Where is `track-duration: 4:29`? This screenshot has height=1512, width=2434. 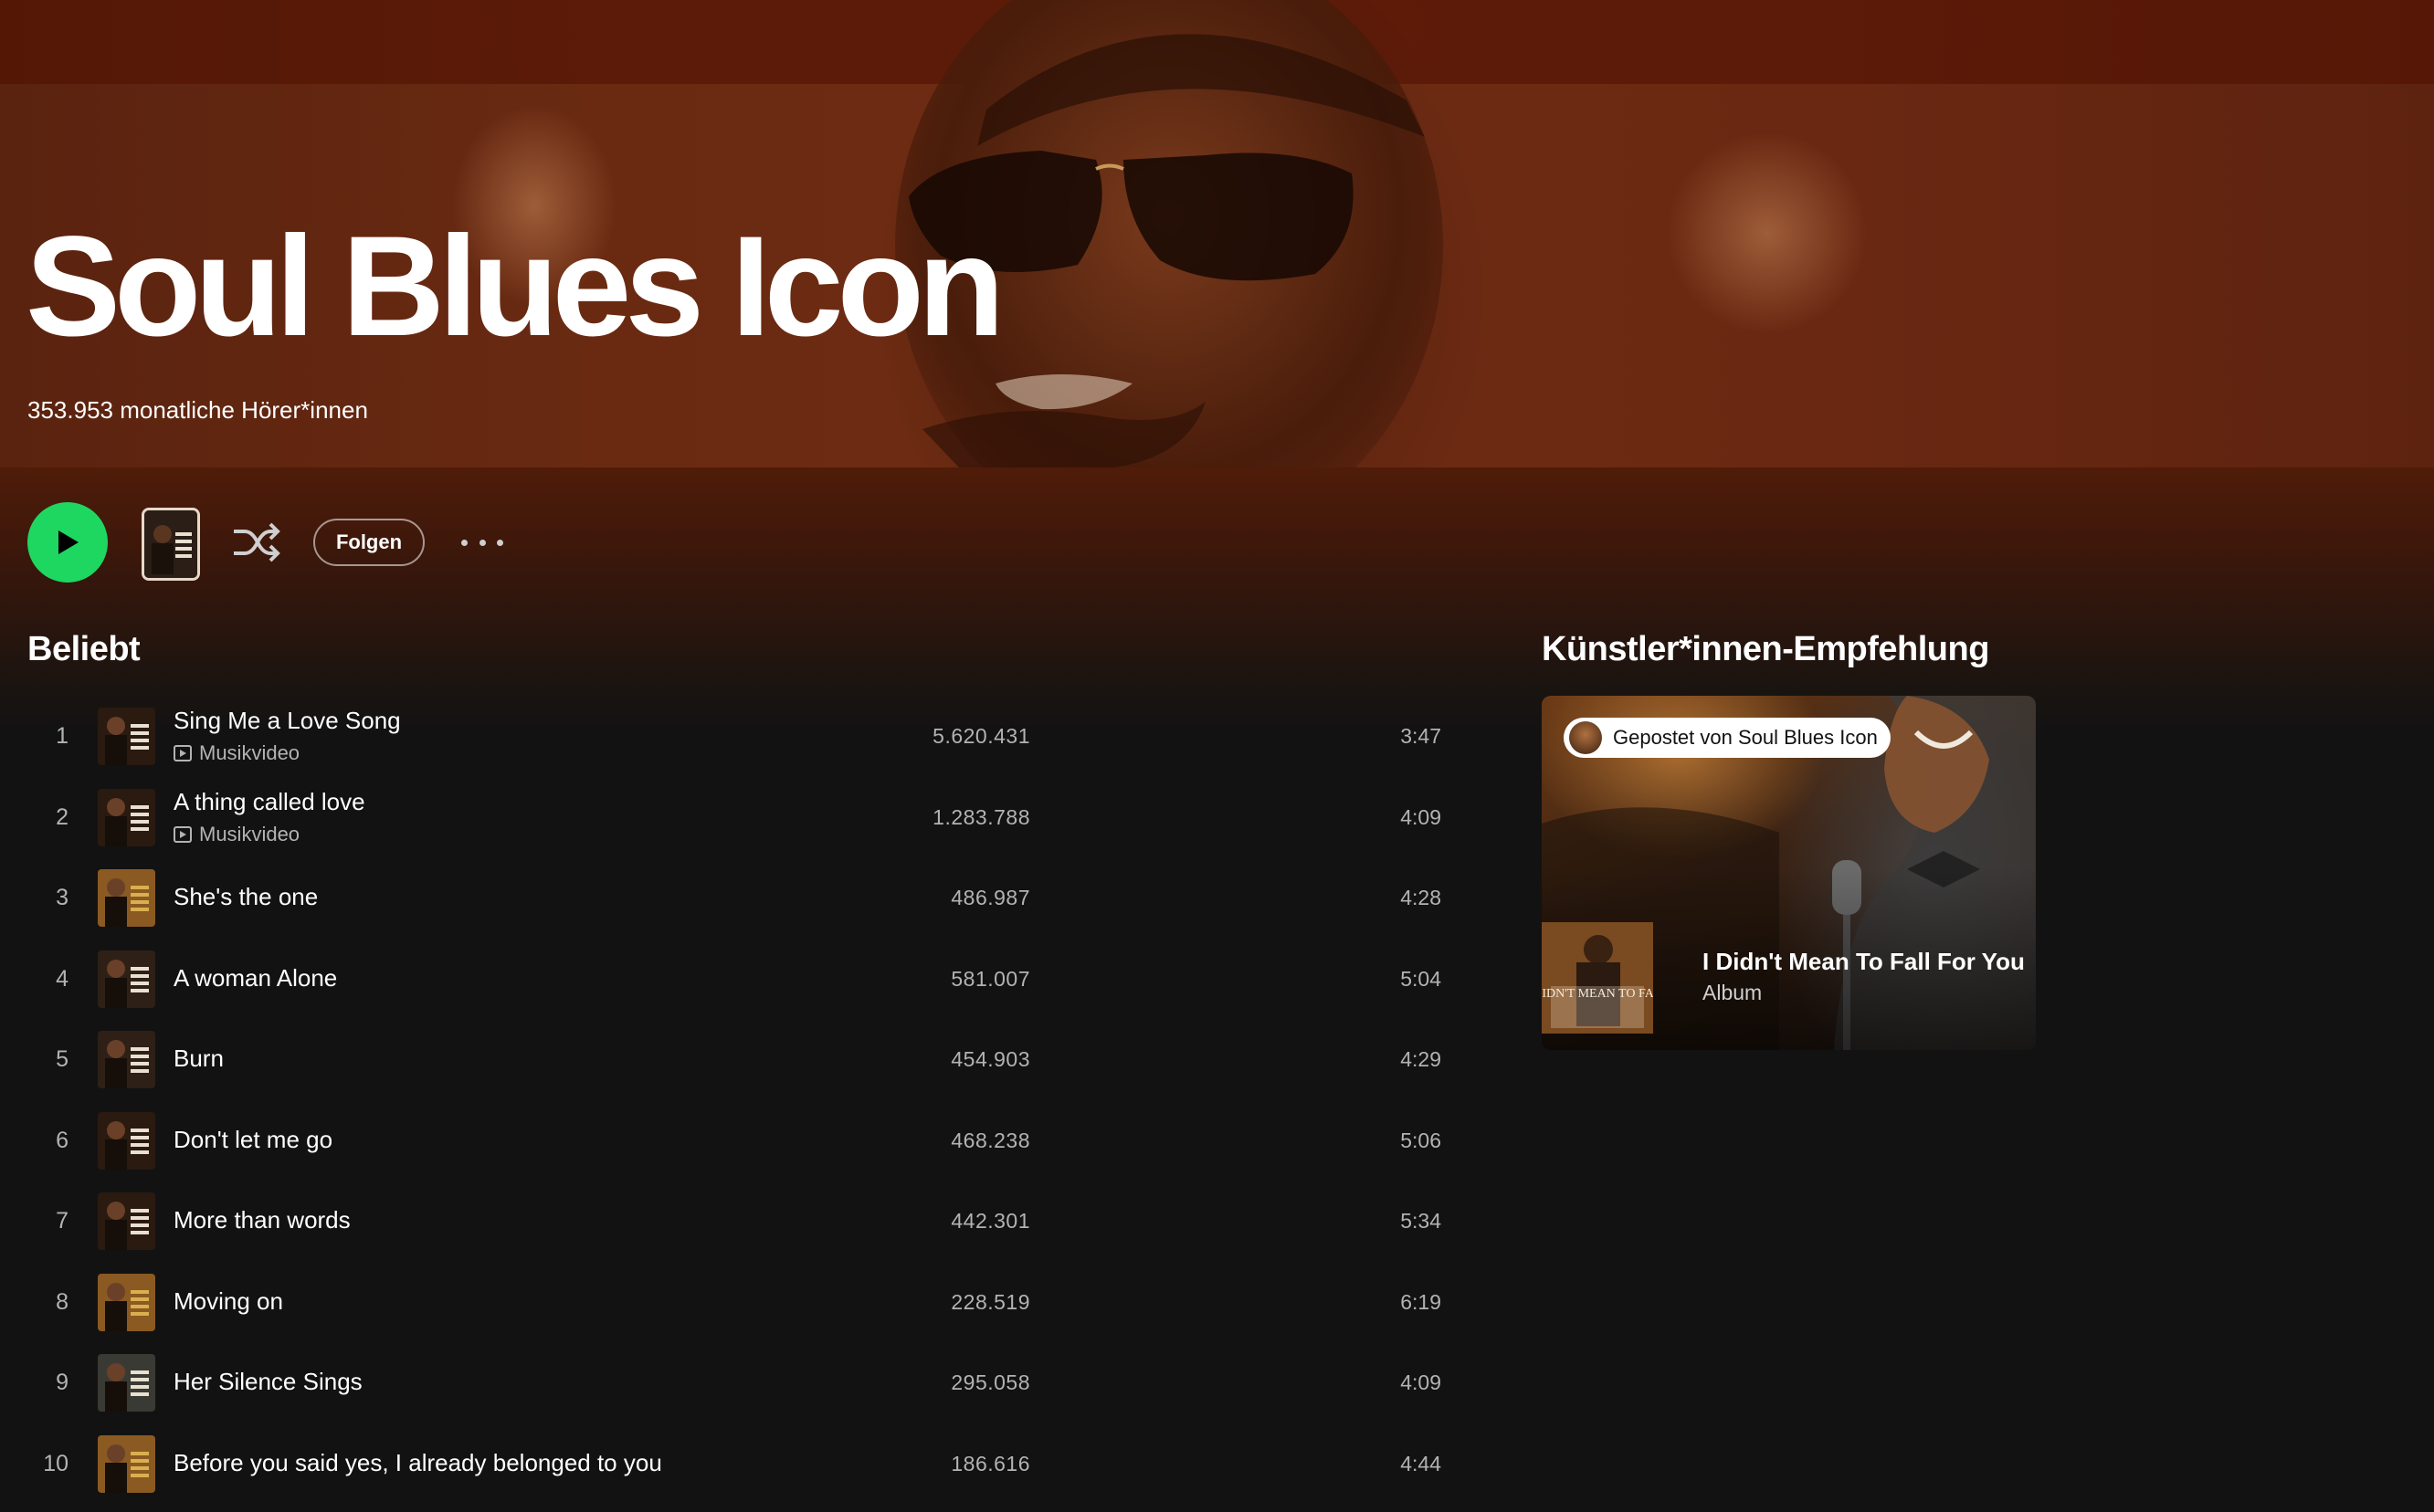
track-duration: 4:29 is located at coordinates (1420, 1059).